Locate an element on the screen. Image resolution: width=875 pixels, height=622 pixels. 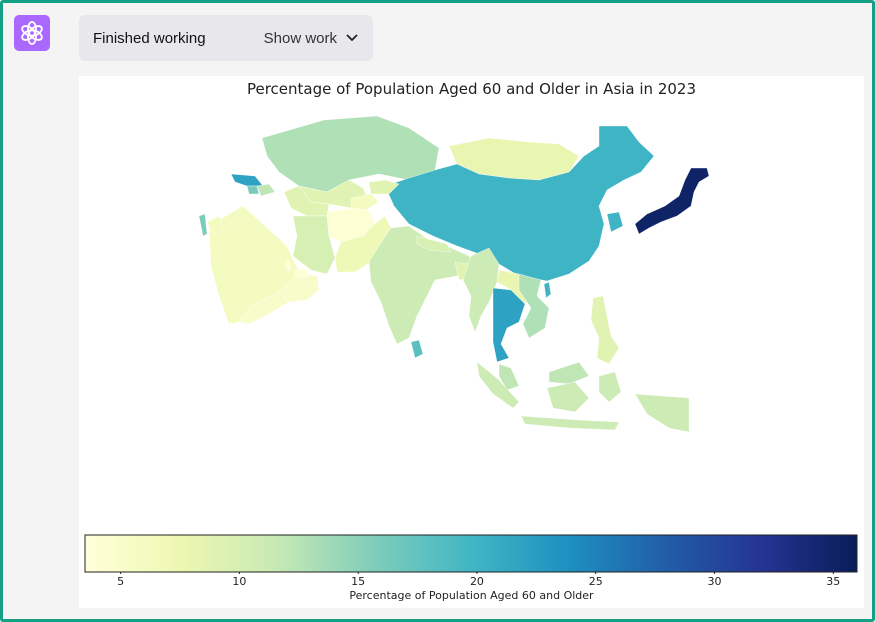
colorbar-tick-label: 30 is located at coordinates (714, 581).